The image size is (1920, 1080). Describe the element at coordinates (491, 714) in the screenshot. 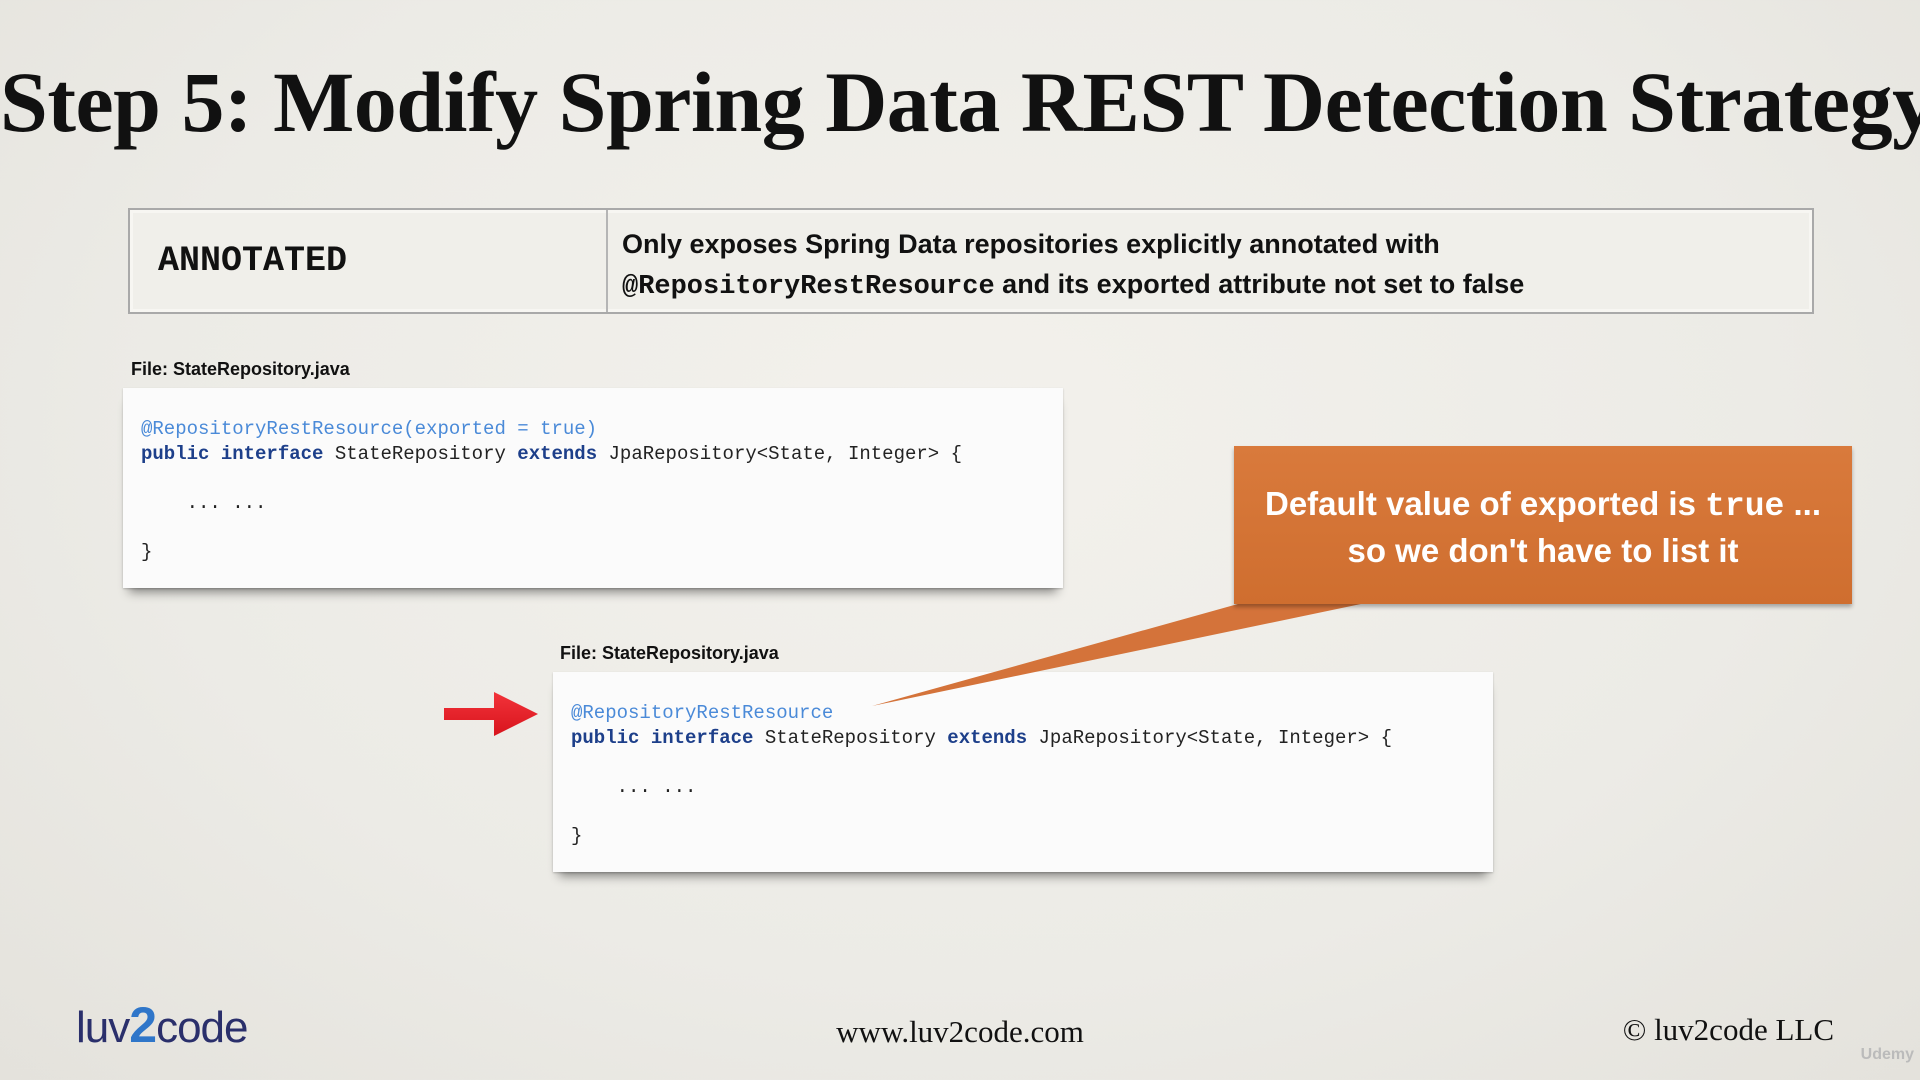

I see `red-arrow-icon` at that location.